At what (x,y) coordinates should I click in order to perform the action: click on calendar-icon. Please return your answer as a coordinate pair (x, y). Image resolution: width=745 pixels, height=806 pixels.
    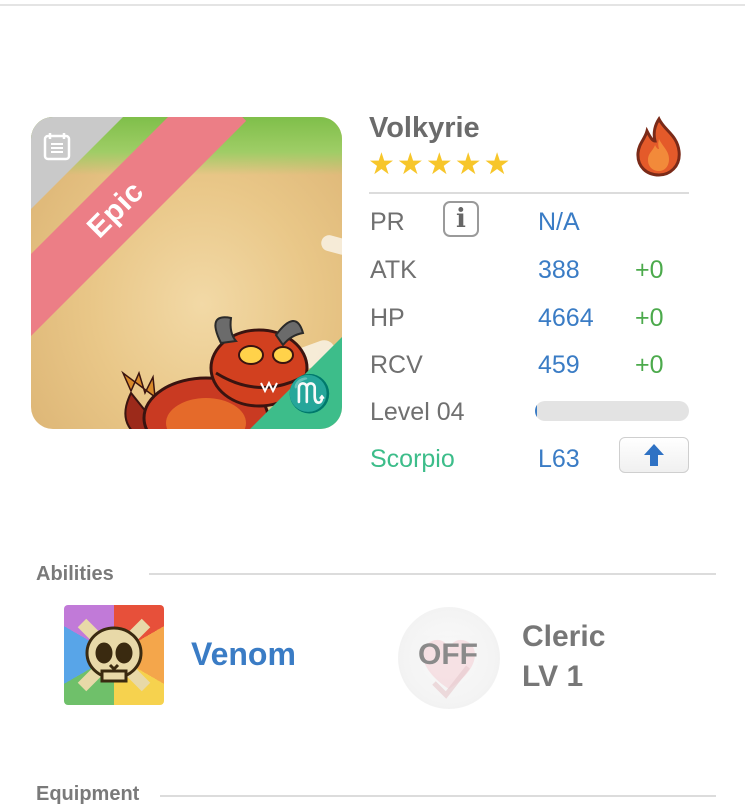
    Looking at the image, I should click on (57, 146).